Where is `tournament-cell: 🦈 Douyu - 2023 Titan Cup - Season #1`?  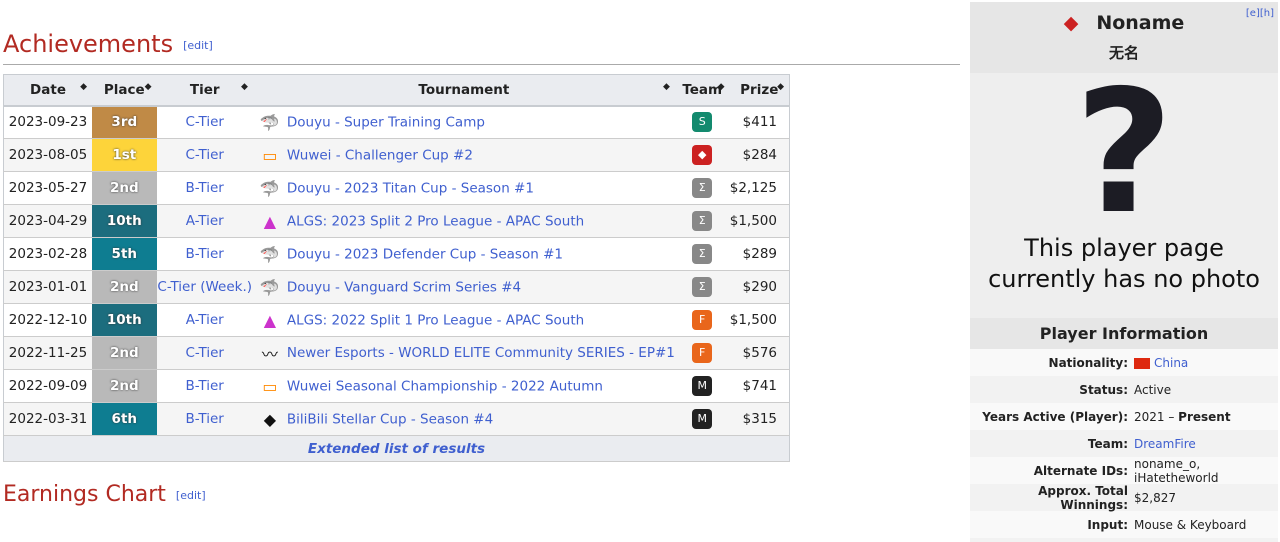
tournament-cell: 🦈 Douyu - 2023 Titan Cup - Season #1 is located at coordinates (463, 188).